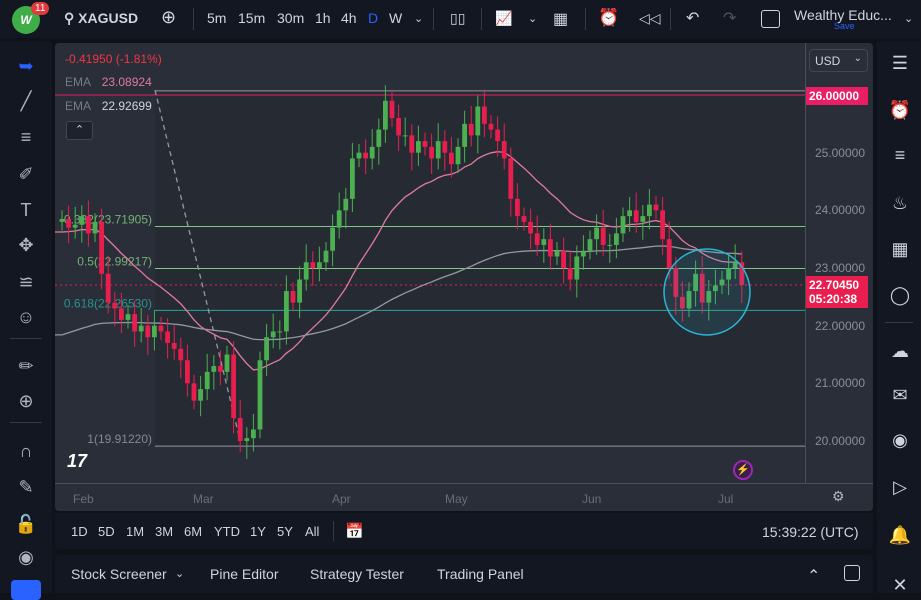 The width and height of the screenshot is (921, 600). I want to click on interval-15m: 15m, so click(251, 18).